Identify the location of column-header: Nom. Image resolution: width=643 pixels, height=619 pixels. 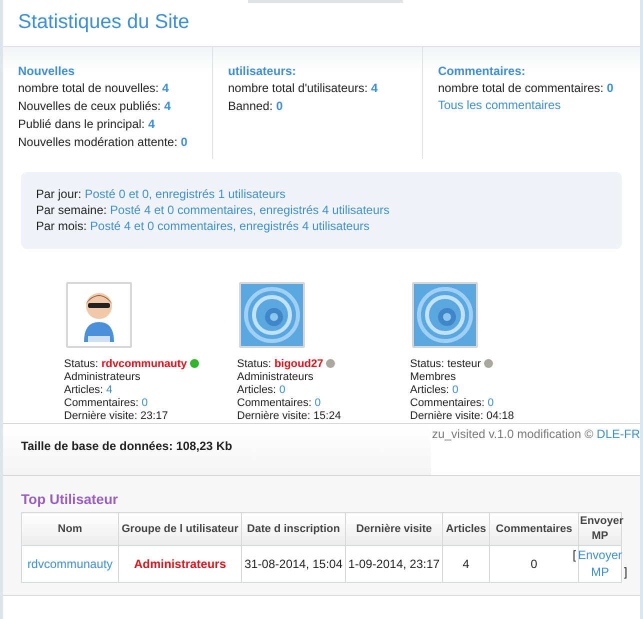
(70, 529).